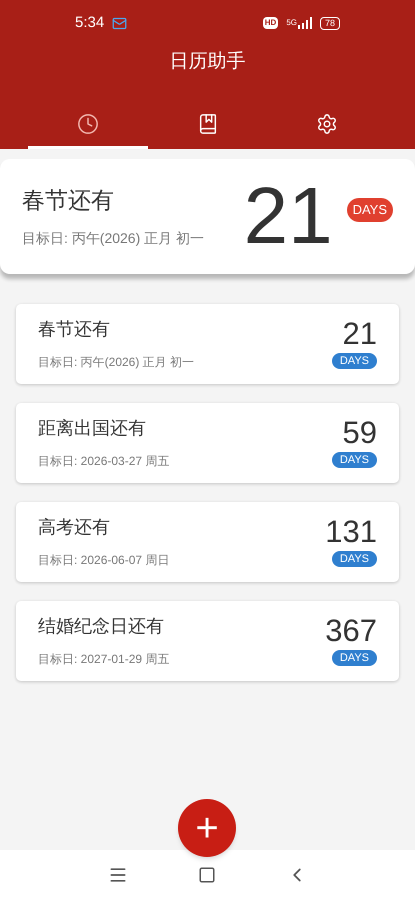 The width and height of the screenshot is (415, 900). Describe the element at coordinates (291, 23) in the screenshot. I see `network-label: 5G` at that location.